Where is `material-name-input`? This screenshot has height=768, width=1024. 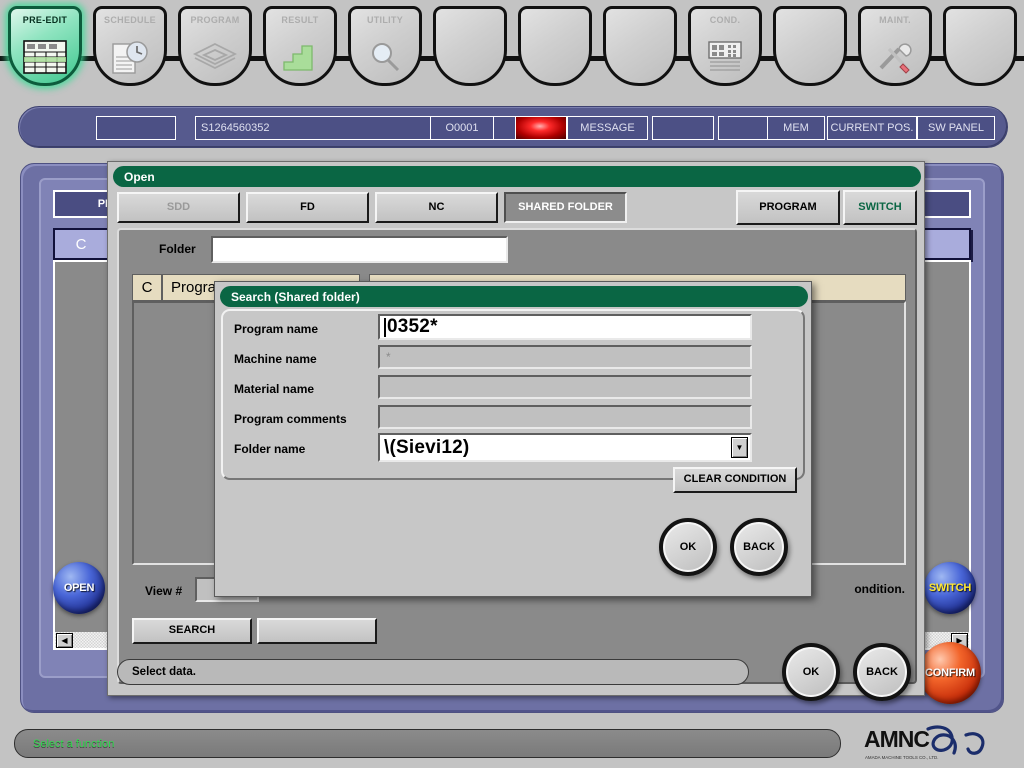
material-name-input is located at coordinates (565, 387).